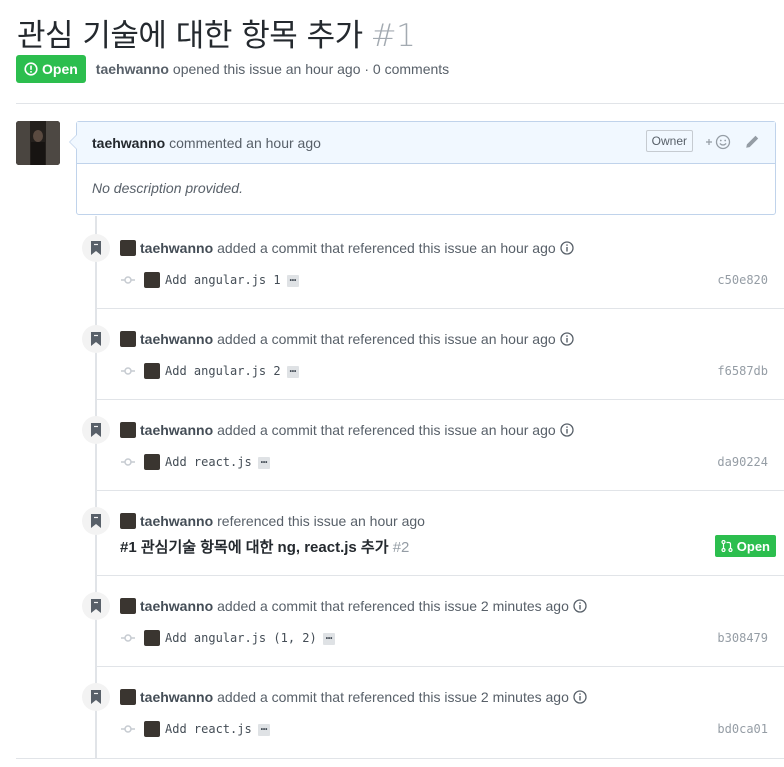  I want to click on comment-author-avatar, so click(38, 143).